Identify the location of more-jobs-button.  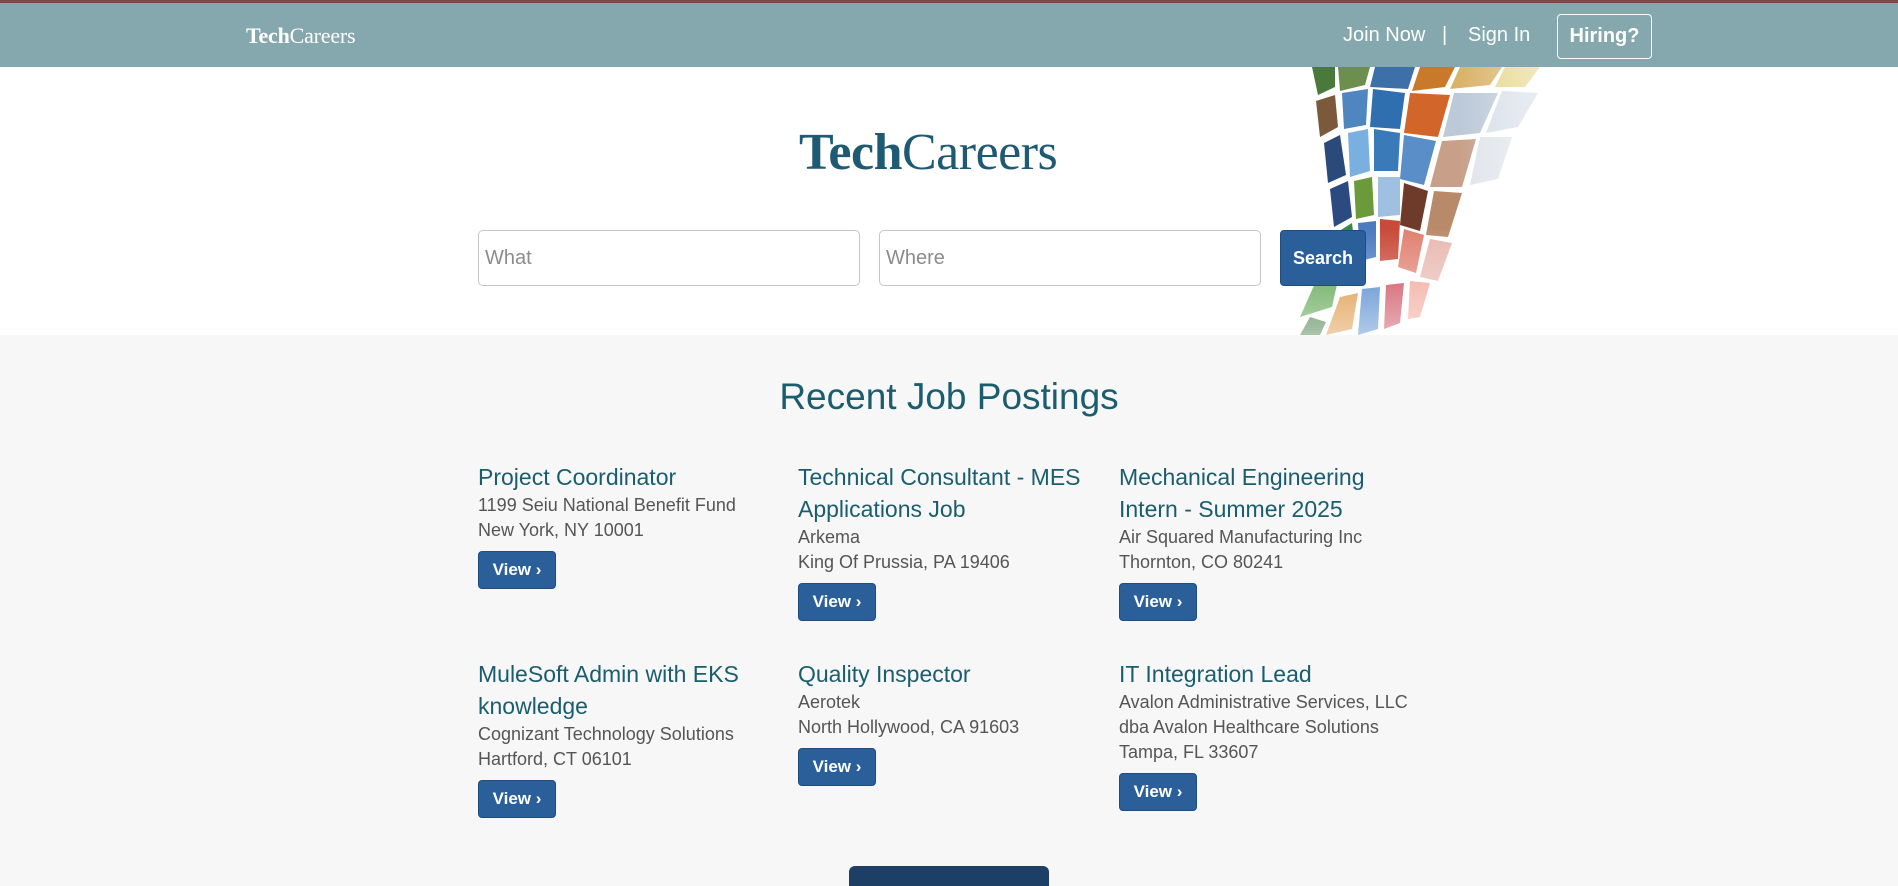
(949, 876).